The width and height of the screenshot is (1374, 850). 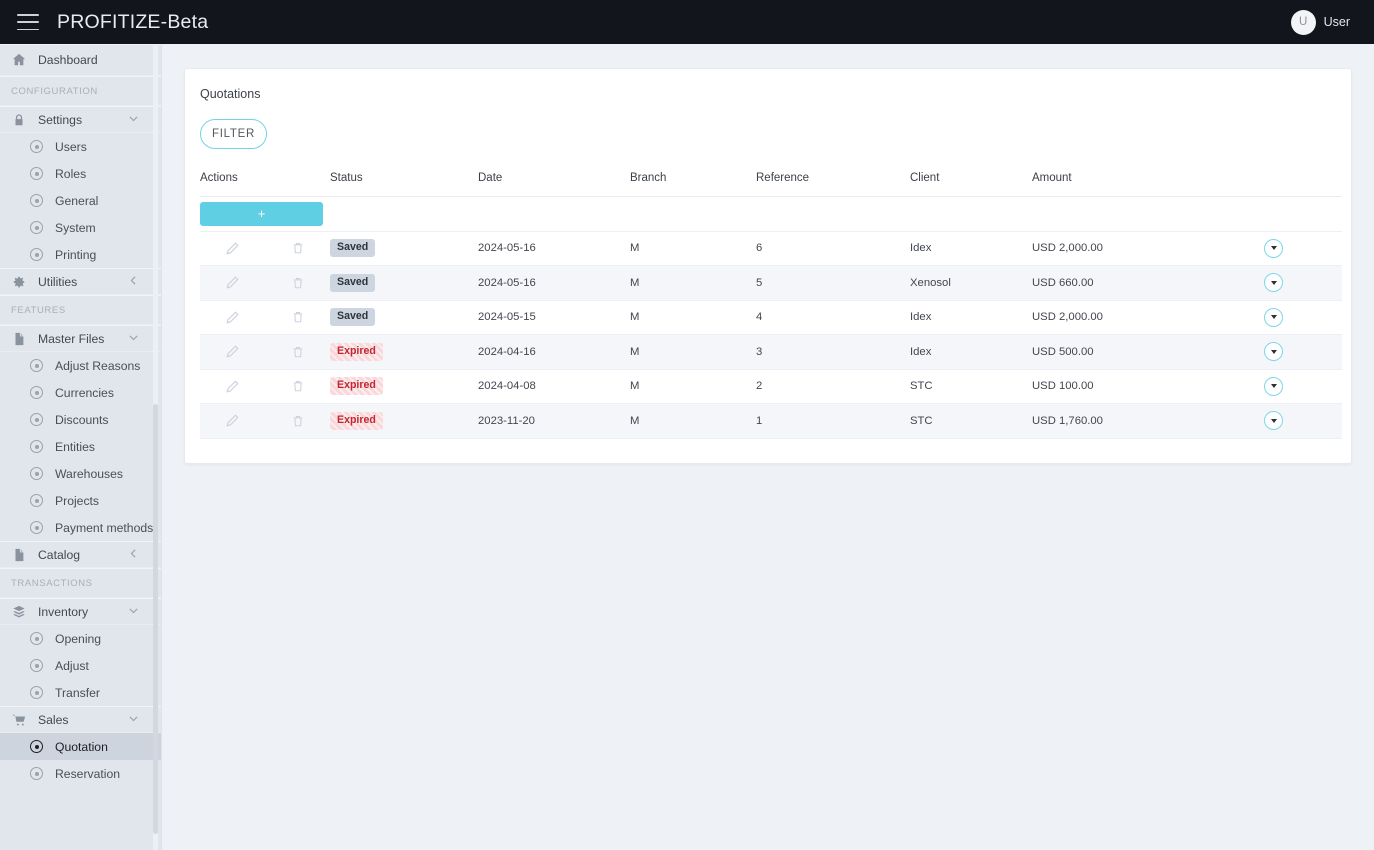 What do you see at coordinates (833, 184) in the screenshot?
I see `column-header-reference: Reference` at bounding box center [833, 184].